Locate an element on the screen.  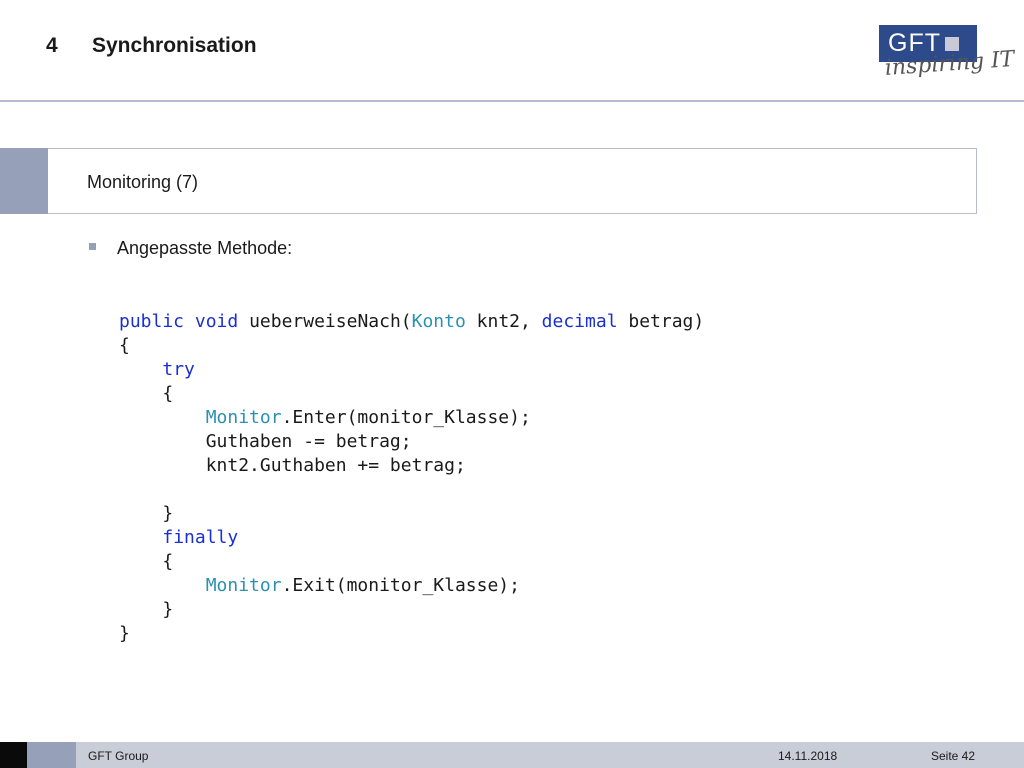
bullet-text: Angepasste Methode: is located at coordinates (205, 248).